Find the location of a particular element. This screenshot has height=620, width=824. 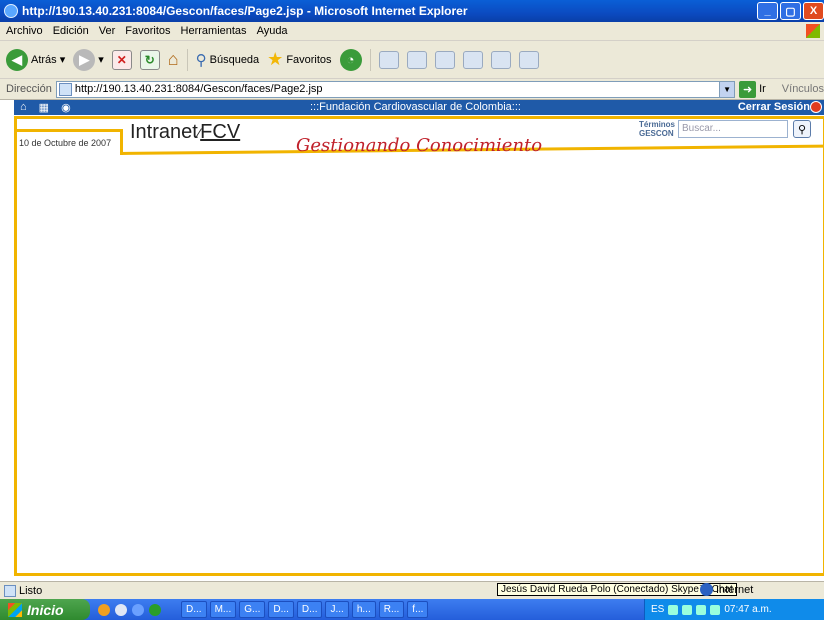

url-dropdown-button: ▼ is located at coordinates (727, 89).